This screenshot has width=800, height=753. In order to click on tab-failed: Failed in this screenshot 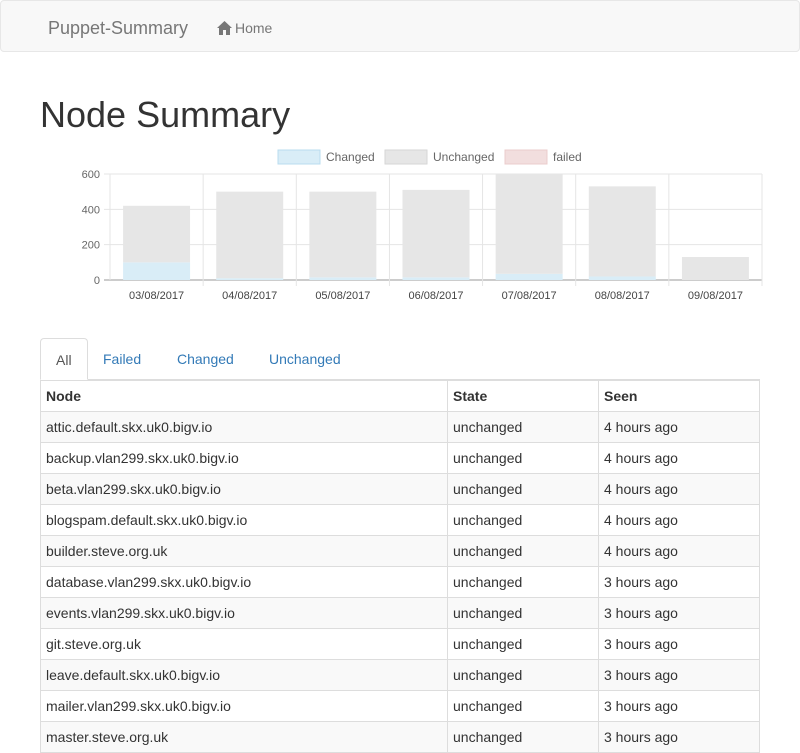, I will do `click(122, 358)`.